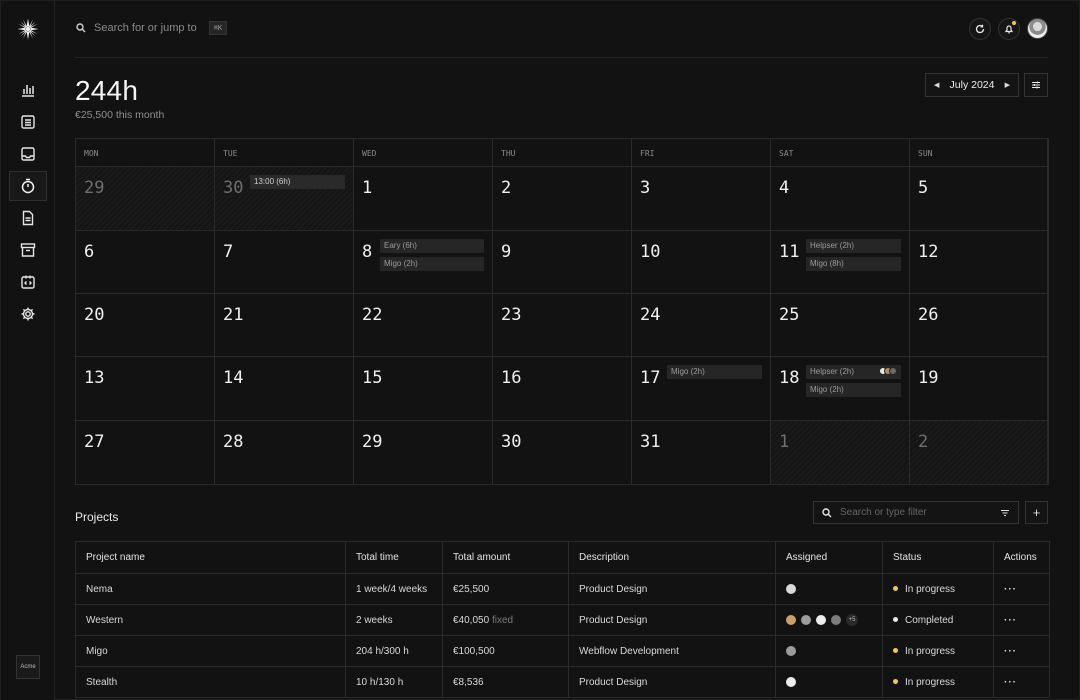 This screenshot has height=700, width=1080. What do you see at coordinates (928, 315) in the screenshot?
I see `day-number: 26` at bounding box center [928, 315].